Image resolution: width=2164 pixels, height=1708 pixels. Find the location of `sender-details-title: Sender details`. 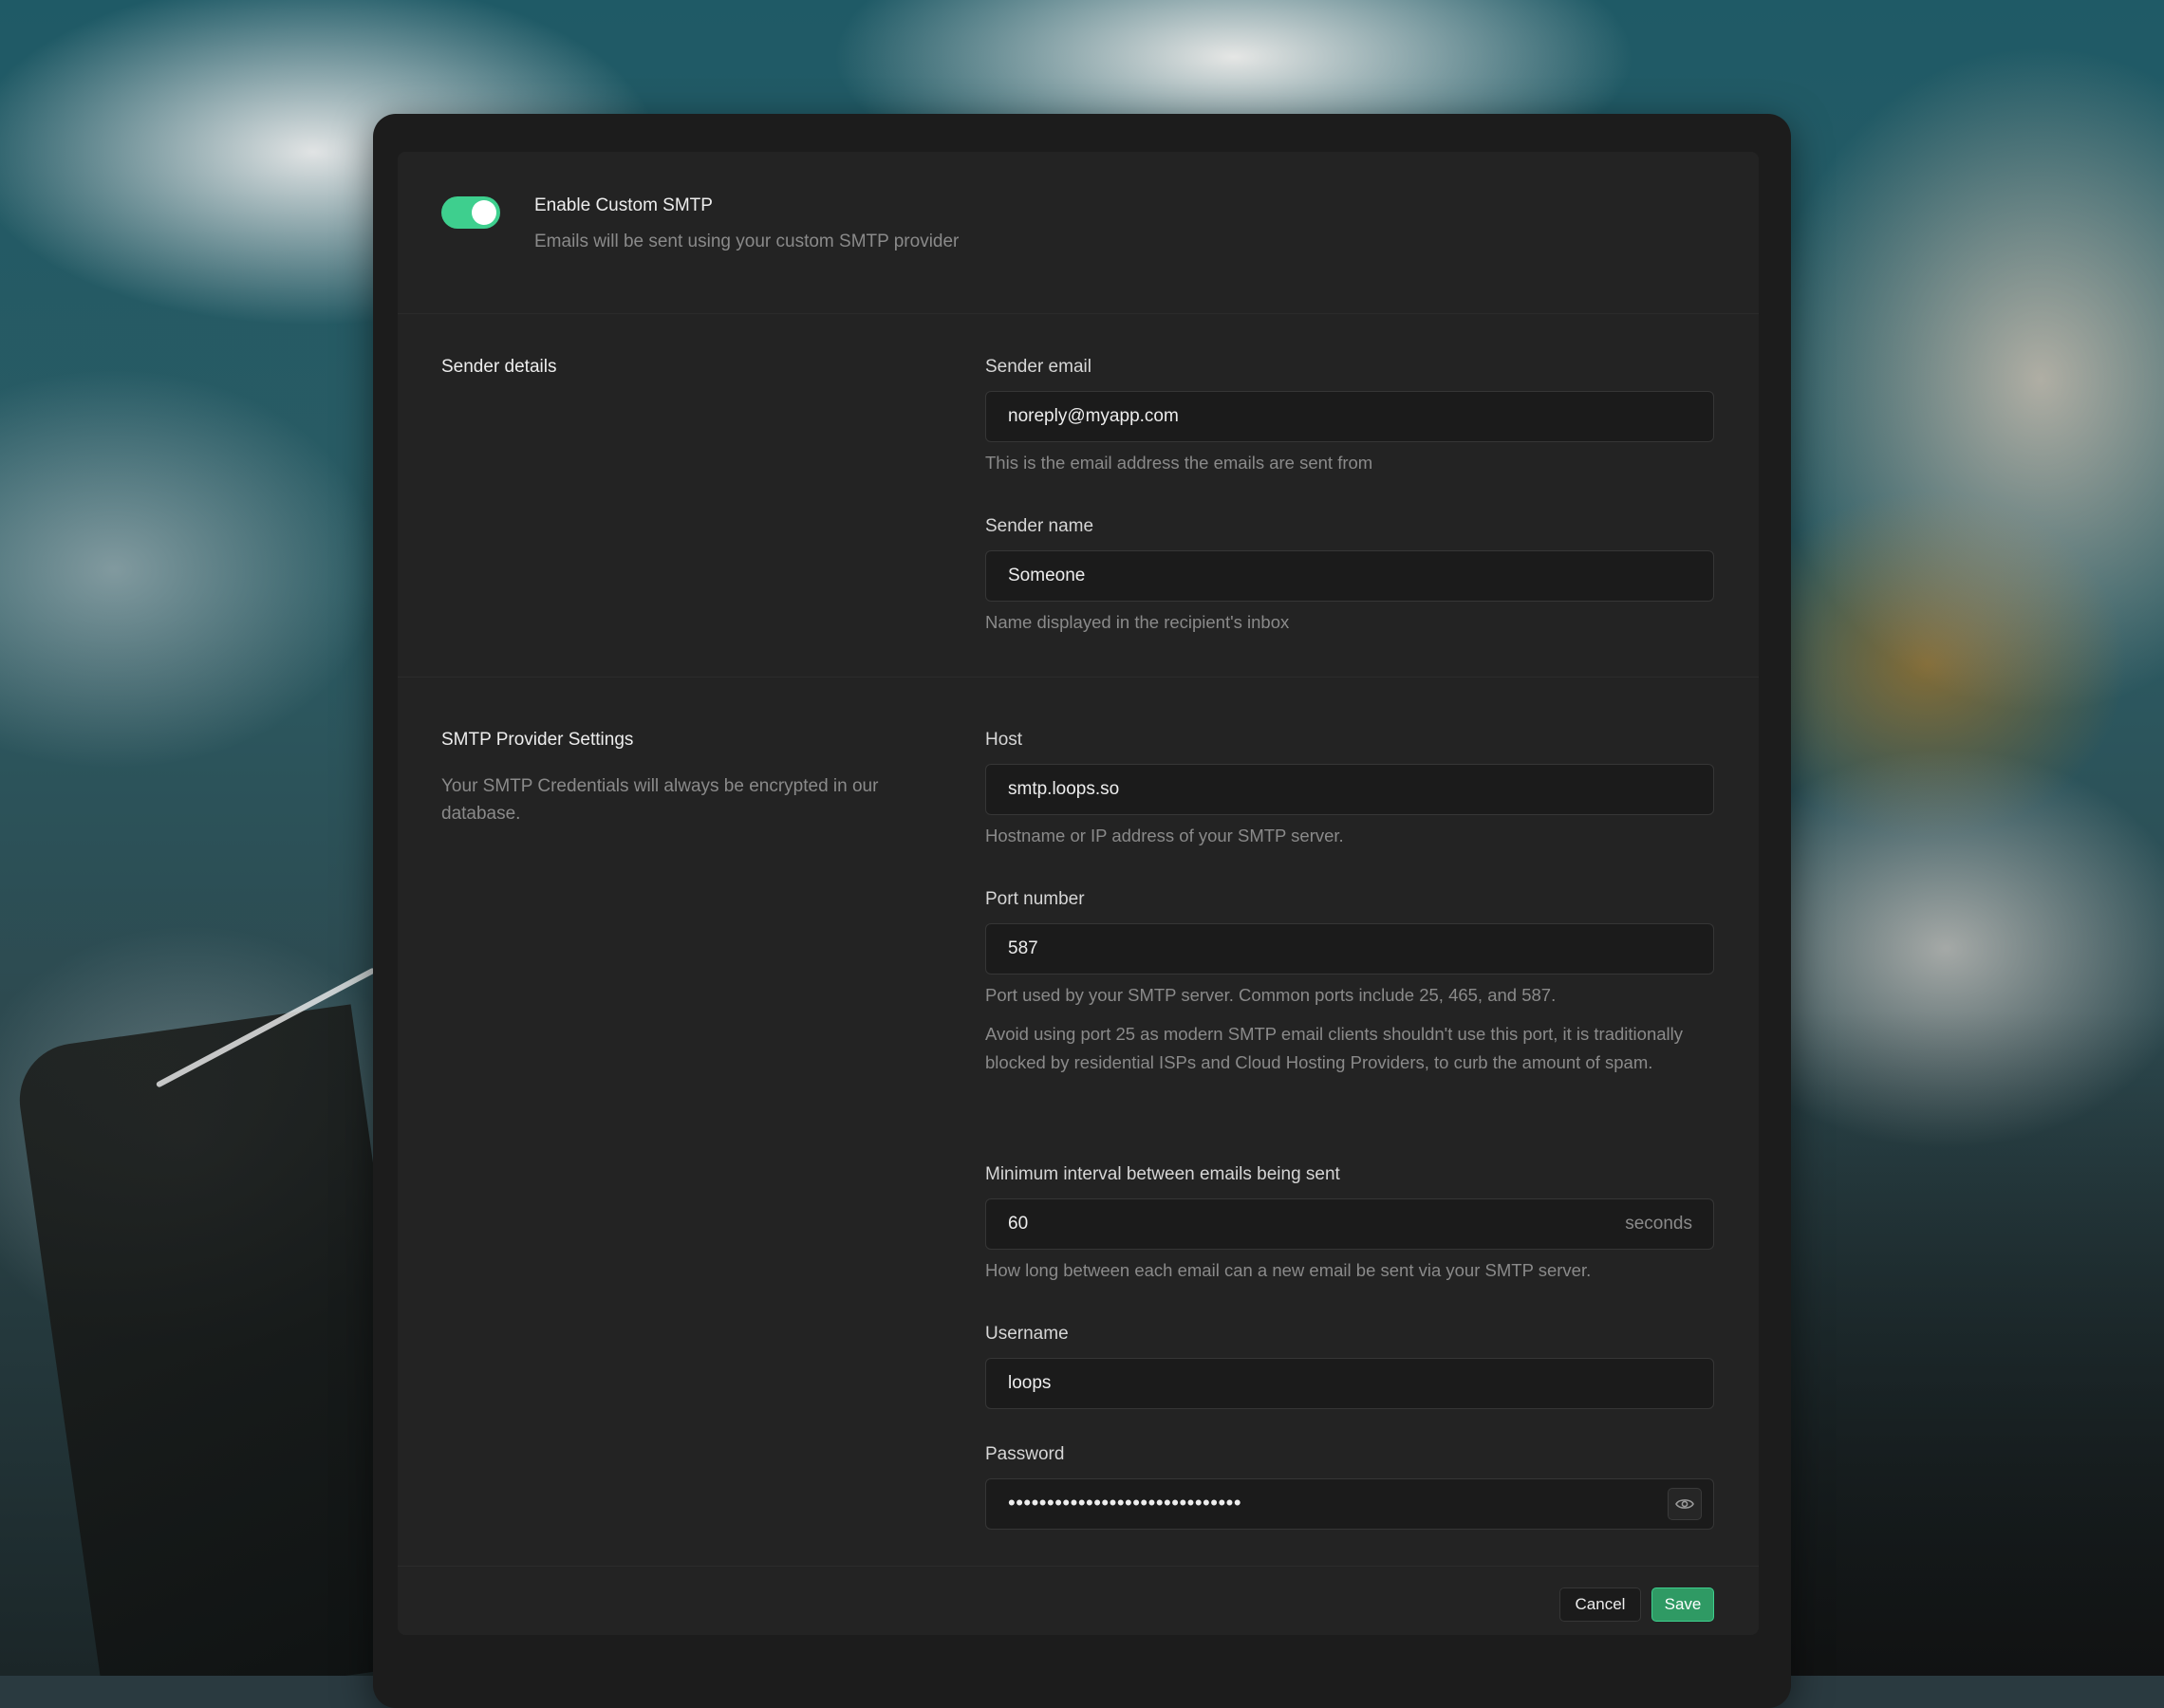

sender-details-title: Sender details is located at coordinates (499, 367).